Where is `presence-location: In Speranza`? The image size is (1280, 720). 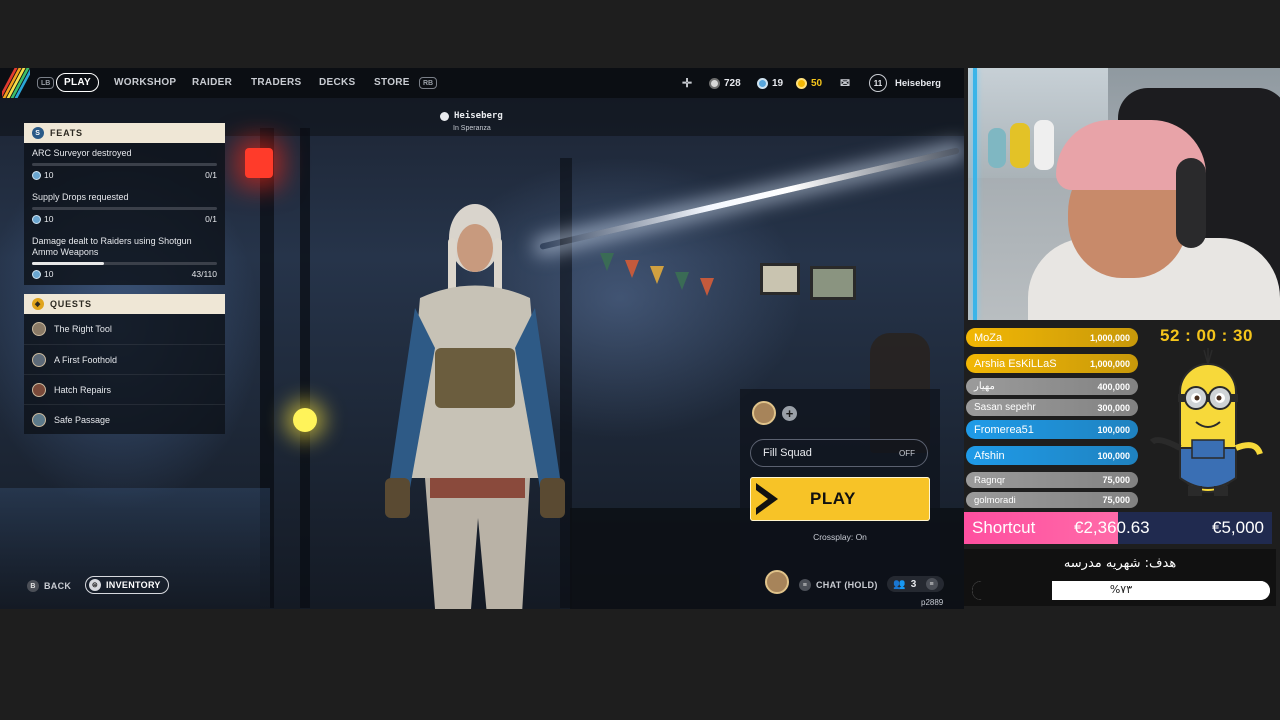
presence-location: In Speranza is located at coordinates (472, 128).